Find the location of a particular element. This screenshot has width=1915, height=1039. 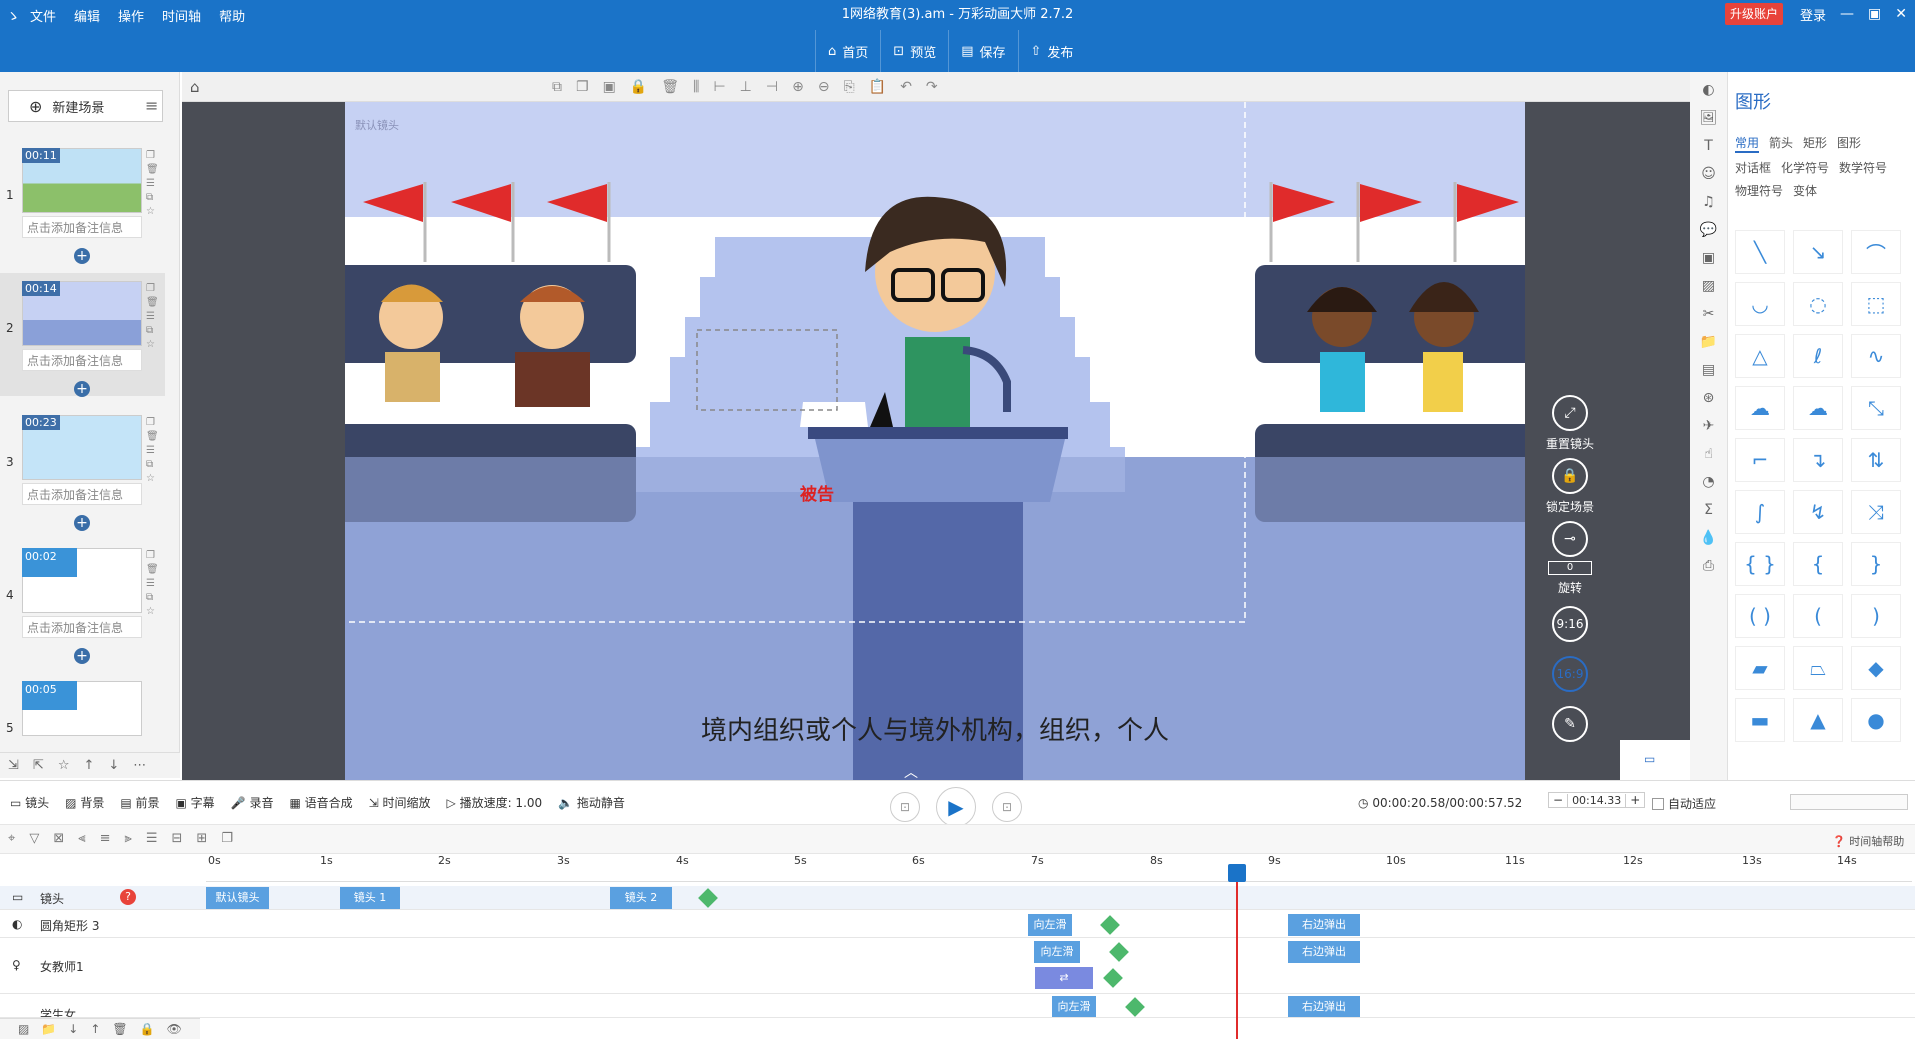

left-bracket-shape-icon: ( is located at coordinates (1818, 616).